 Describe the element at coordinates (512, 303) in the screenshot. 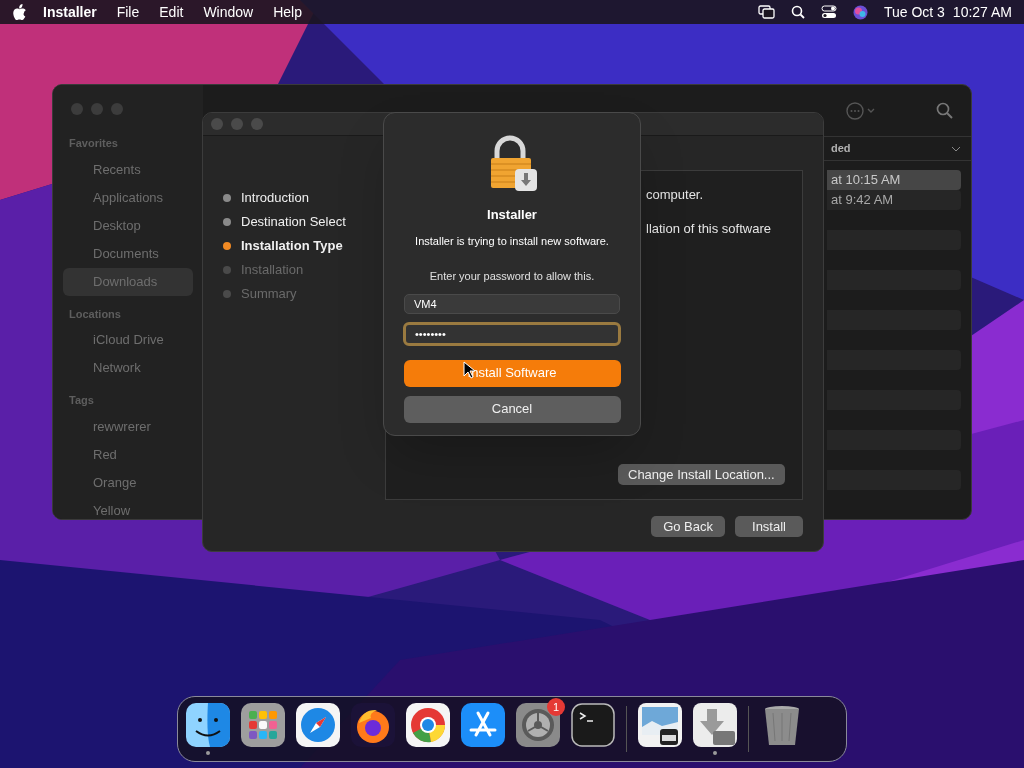

I see `username-field: VM4` at that location.